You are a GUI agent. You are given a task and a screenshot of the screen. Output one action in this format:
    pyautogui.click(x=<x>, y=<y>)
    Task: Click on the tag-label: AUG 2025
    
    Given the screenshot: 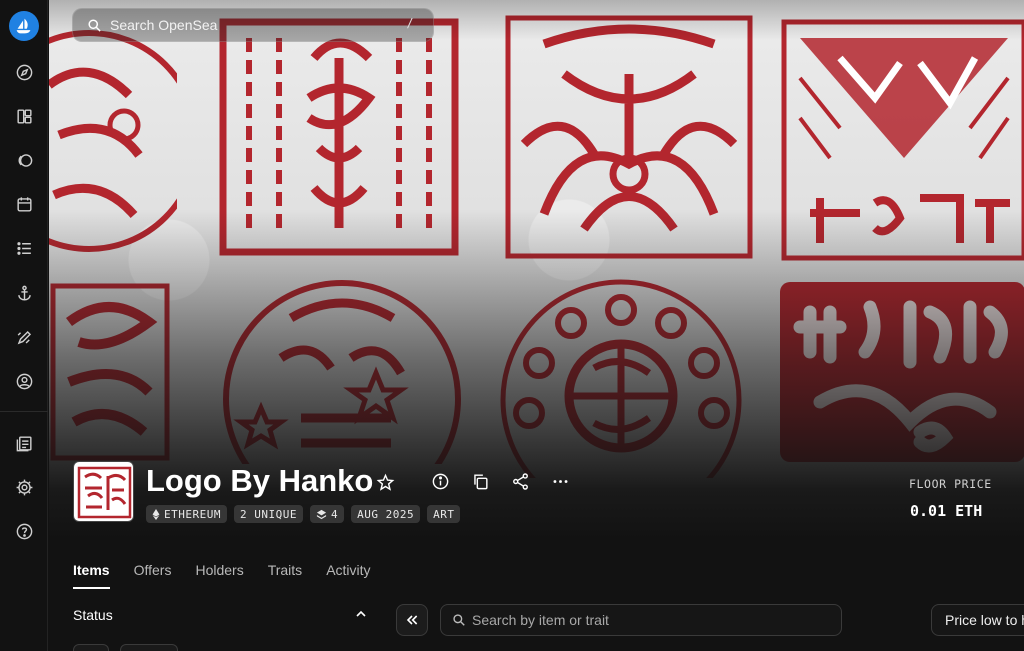 What is the action you would take?
    pyautogui.click(x=386, y=514)
    